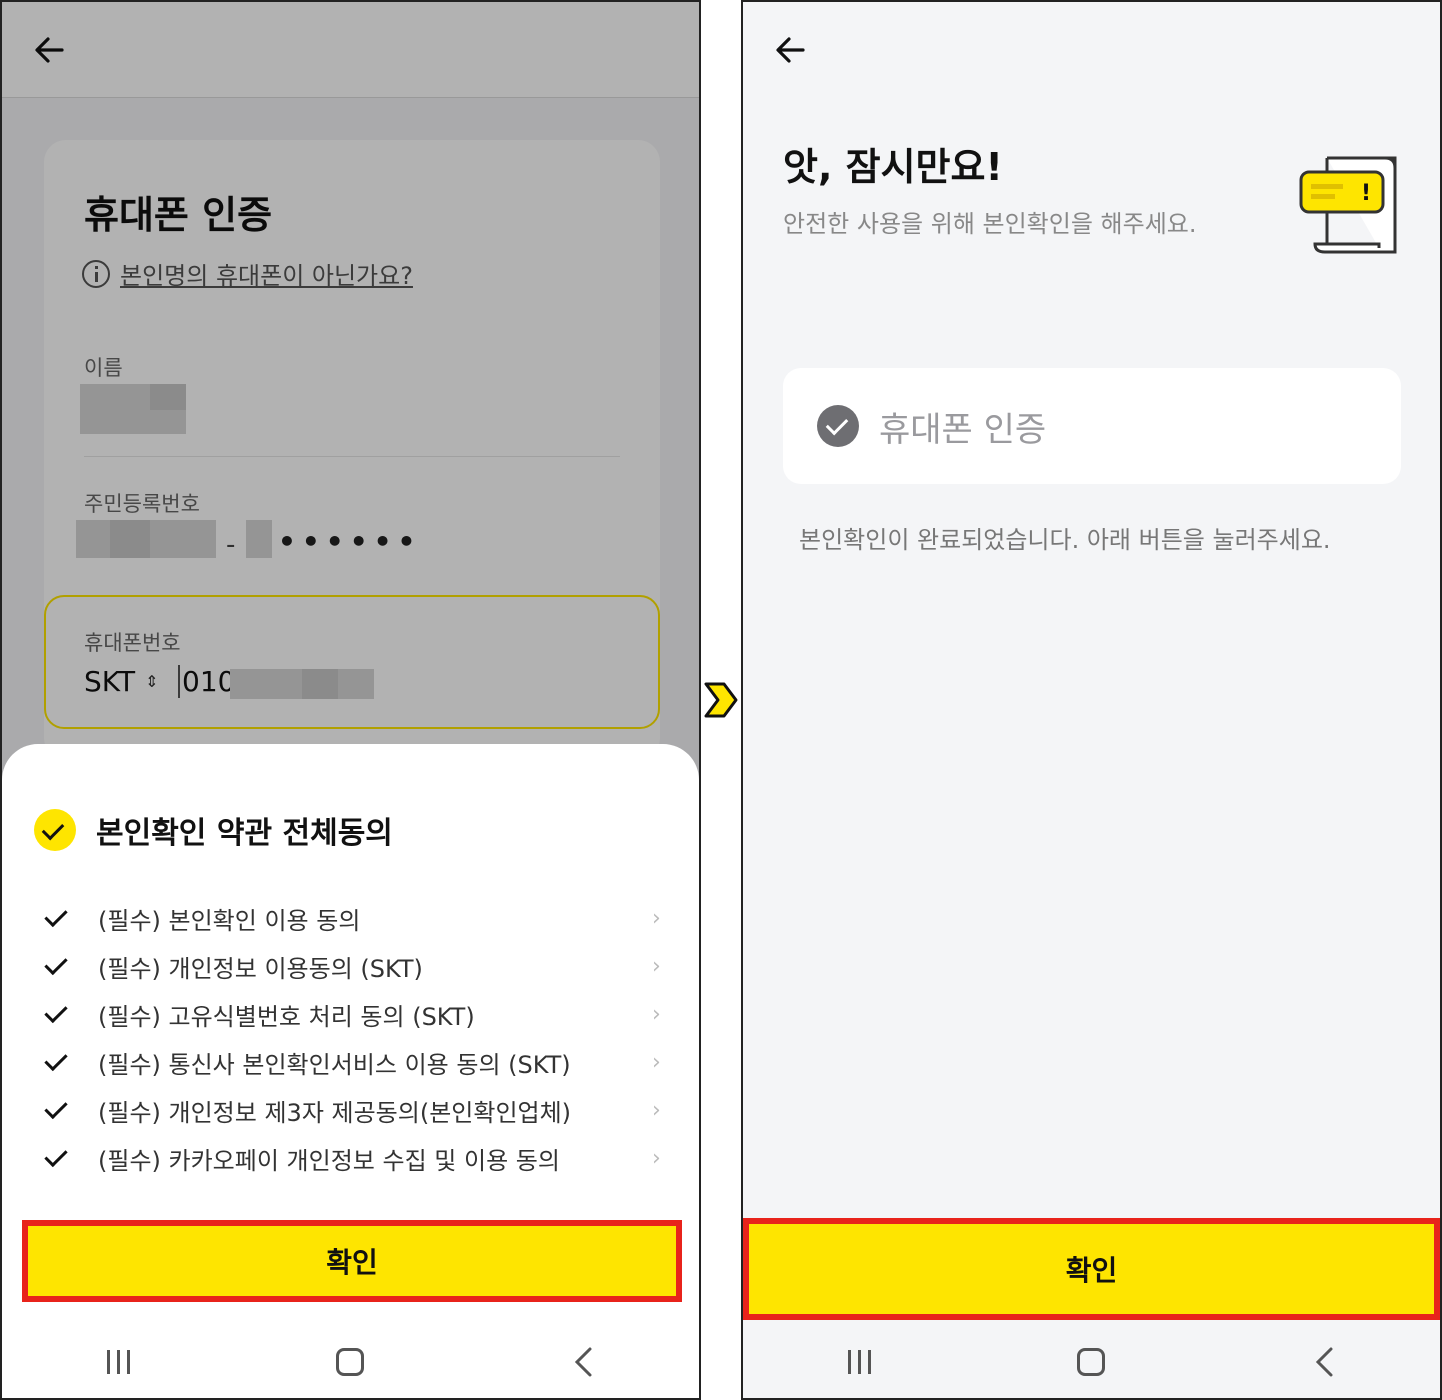 The width and height of the screenshot is (1442, 1400). I want to click on back-arrow-icon, so click(791, 50).